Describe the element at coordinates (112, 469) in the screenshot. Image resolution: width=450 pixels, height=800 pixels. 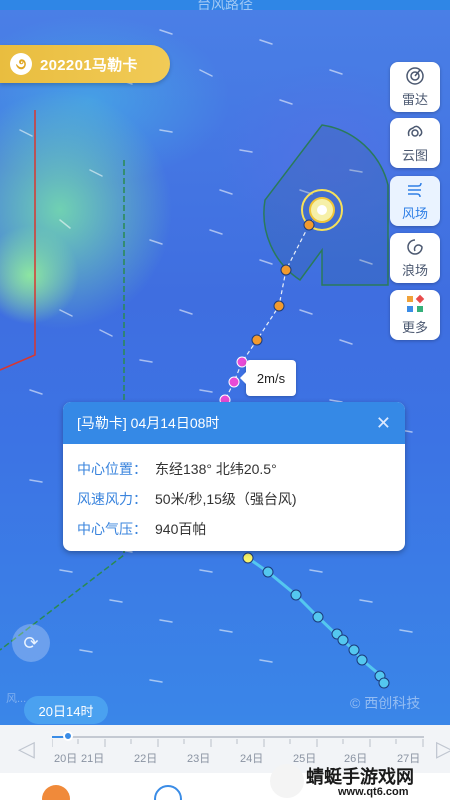
I see `info-key: 中心位置：` at that location.